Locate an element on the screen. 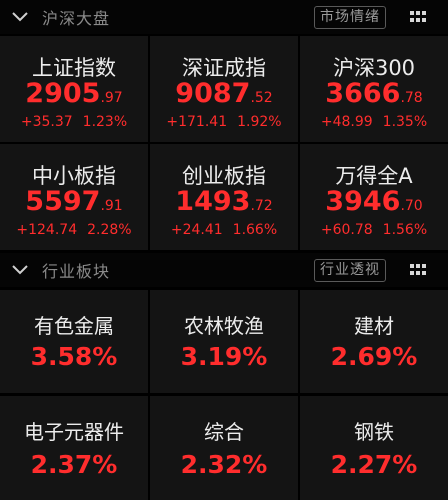 The height and width of the screenshot is (500, 448). index-value: 3946.70 is located at coordinates (374, 201).